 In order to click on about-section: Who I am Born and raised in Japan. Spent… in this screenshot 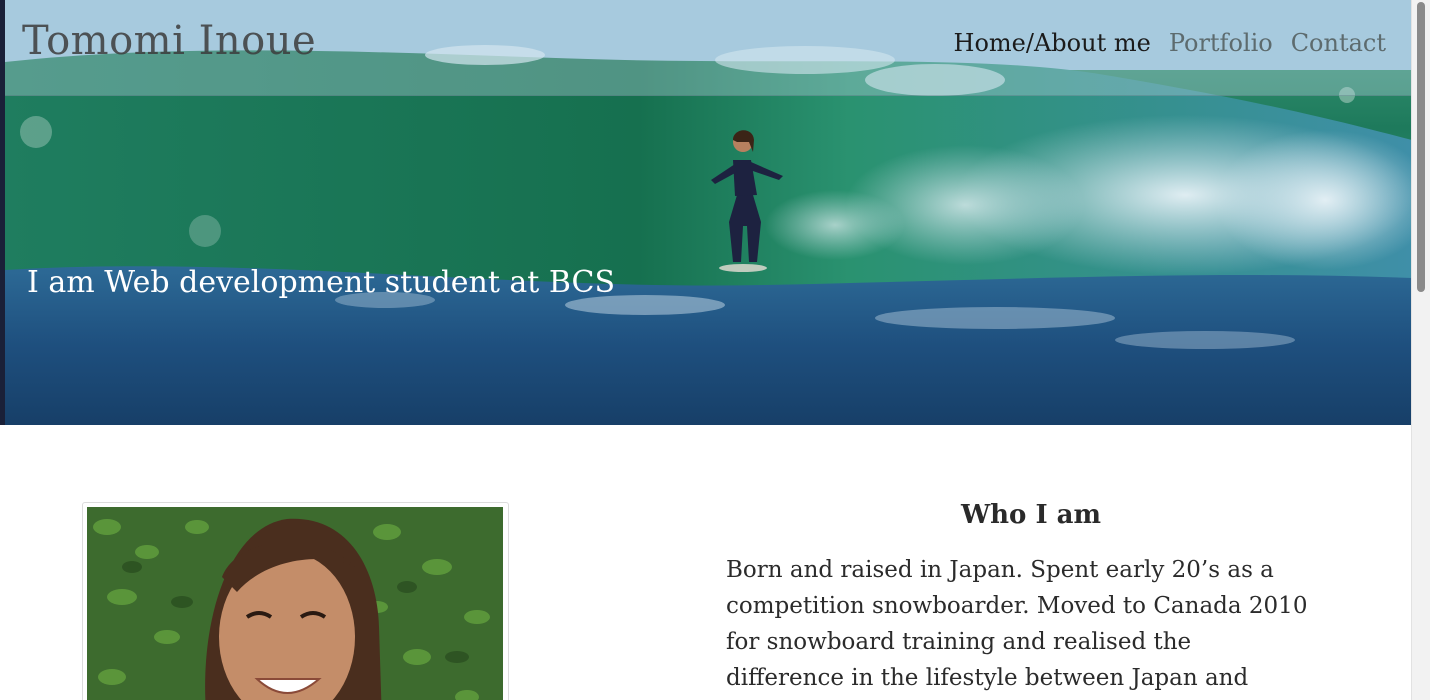, I will do `click(1026, 600)`.